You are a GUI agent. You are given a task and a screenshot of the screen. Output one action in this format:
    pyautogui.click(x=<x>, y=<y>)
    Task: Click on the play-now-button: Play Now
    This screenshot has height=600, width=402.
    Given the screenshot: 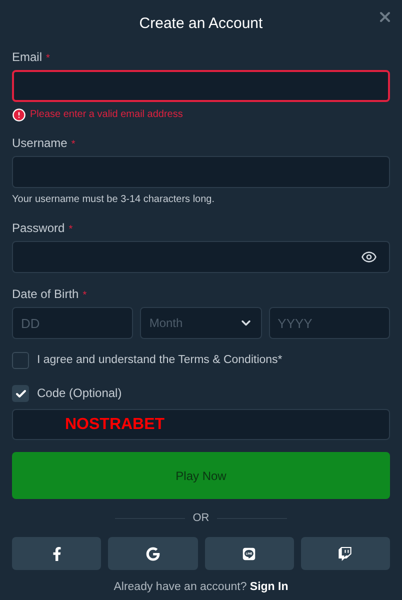 What is the action you would take?
    pyautogui.click(x=201, y=475)
    